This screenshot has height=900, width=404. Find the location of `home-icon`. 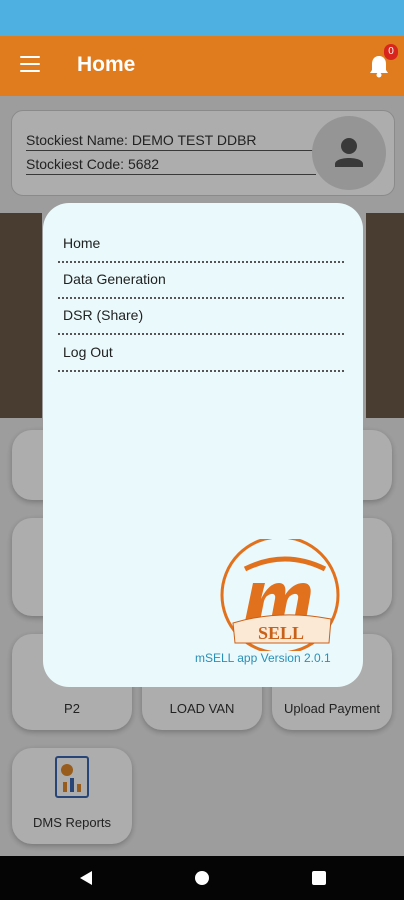

home-icon is located at coordinates (202, 878).